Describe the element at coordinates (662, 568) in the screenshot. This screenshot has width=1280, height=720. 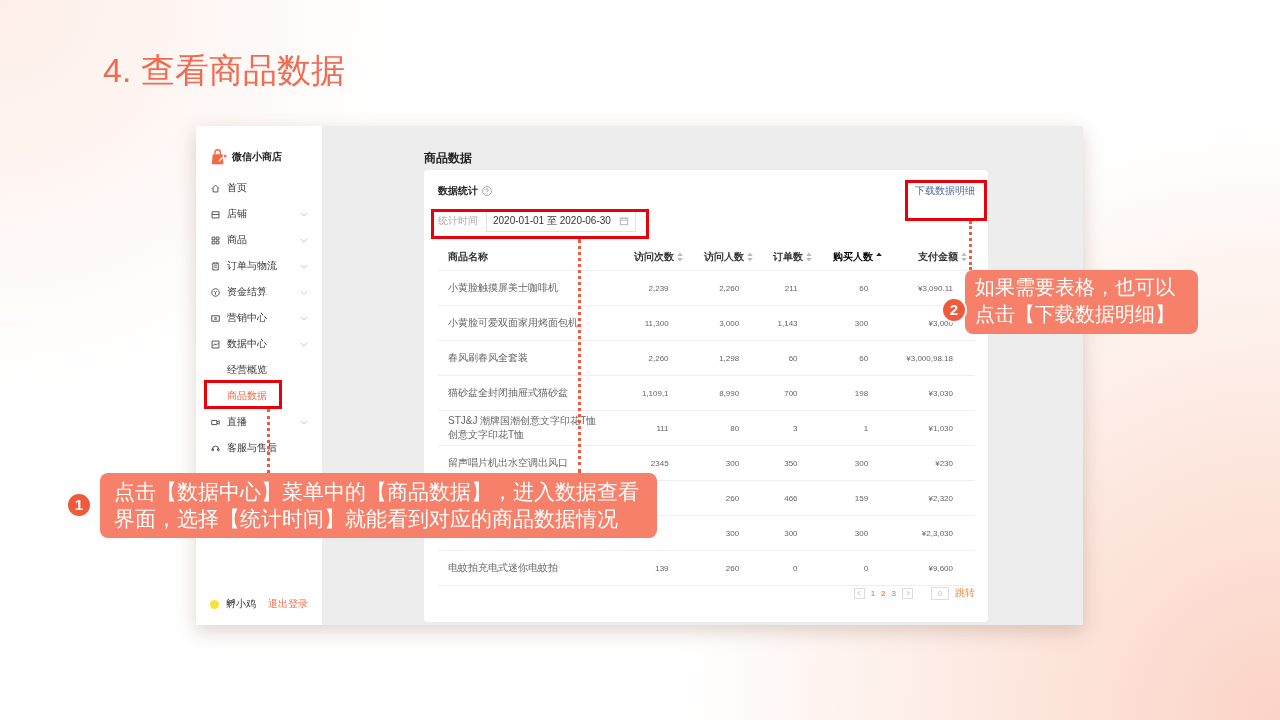
I see `table-cell: 139` at that location.